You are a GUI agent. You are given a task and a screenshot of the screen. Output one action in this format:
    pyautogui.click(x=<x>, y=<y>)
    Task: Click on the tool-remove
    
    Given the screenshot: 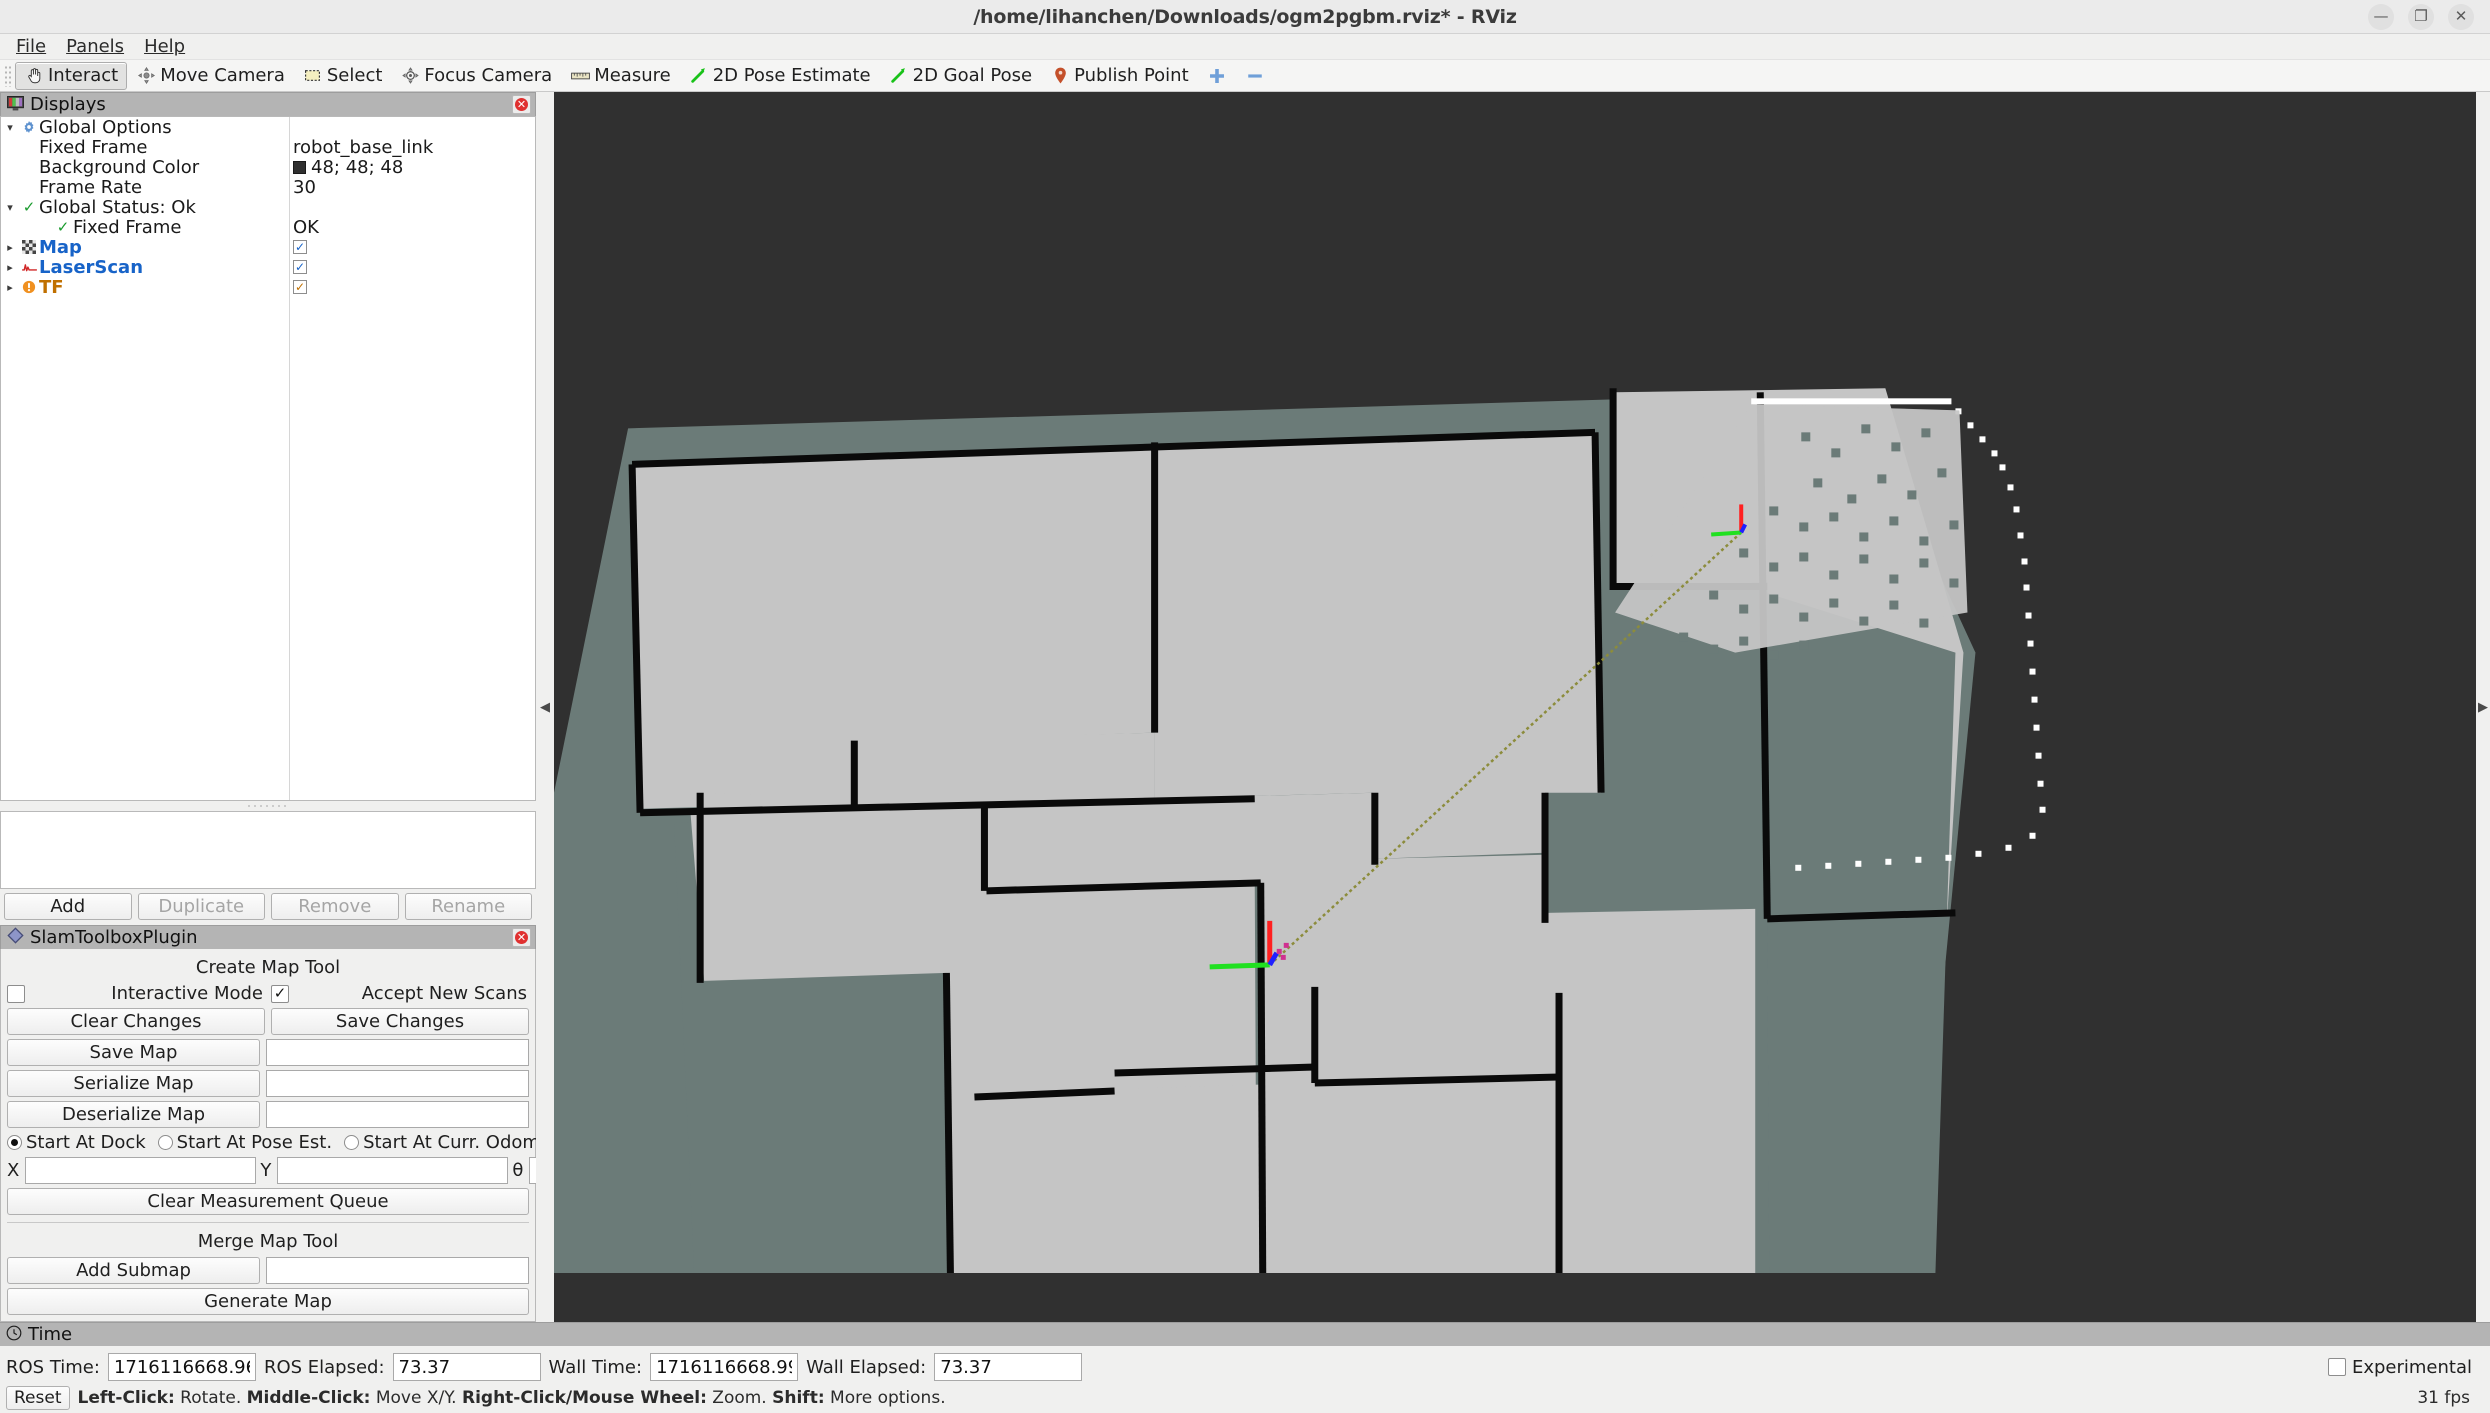 What is the action you would take?
    pyautogui.click(x=1255, y=76)
    